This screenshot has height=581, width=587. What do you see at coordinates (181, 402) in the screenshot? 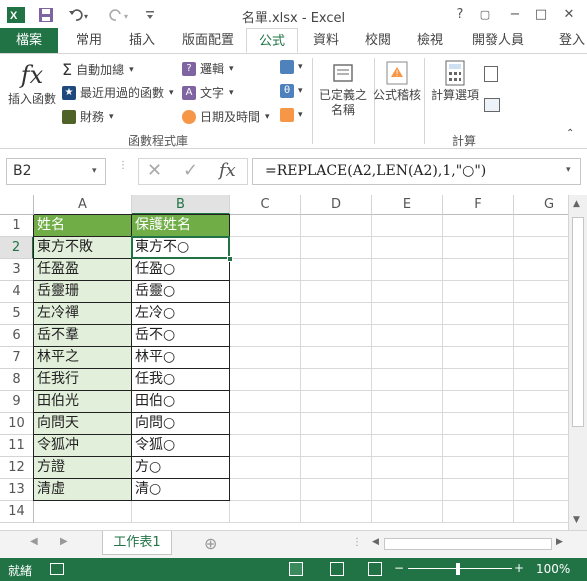
I see `masked-name-cell: 田伯○` at bounding box center [181, 402].